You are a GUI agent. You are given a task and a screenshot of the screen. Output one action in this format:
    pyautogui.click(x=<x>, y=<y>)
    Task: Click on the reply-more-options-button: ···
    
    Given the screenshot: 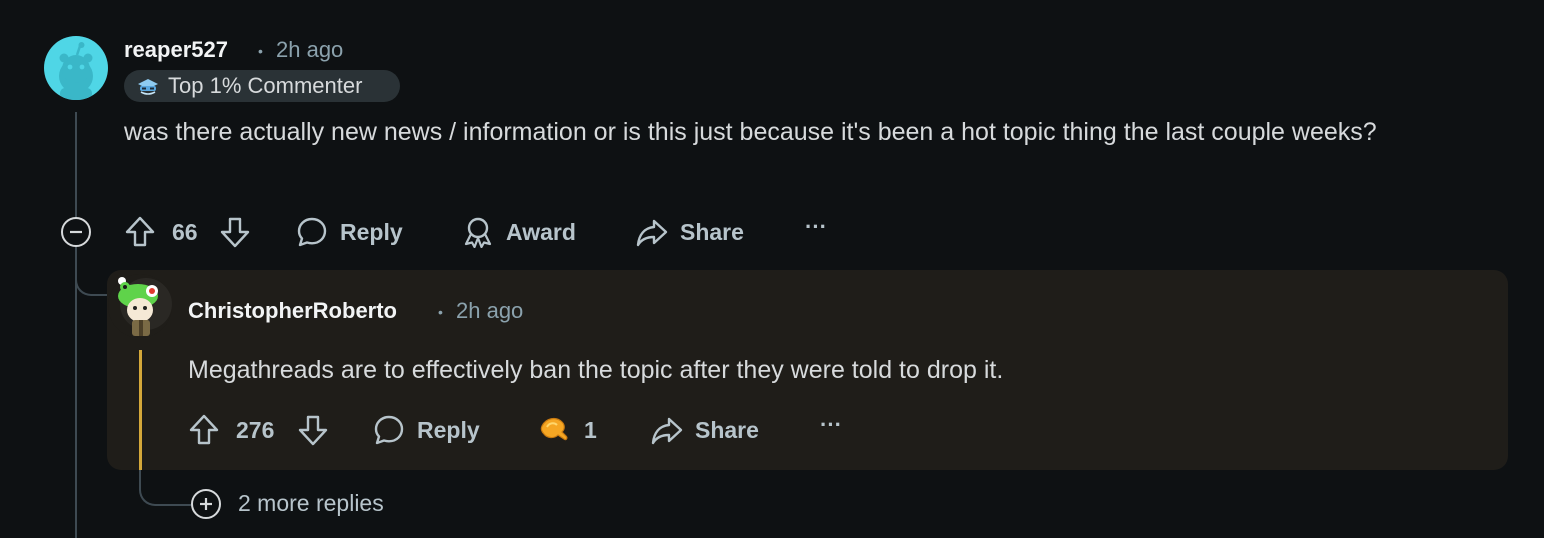 What is the action you would take?
    pyautogui.click(x=831, y=425)
    